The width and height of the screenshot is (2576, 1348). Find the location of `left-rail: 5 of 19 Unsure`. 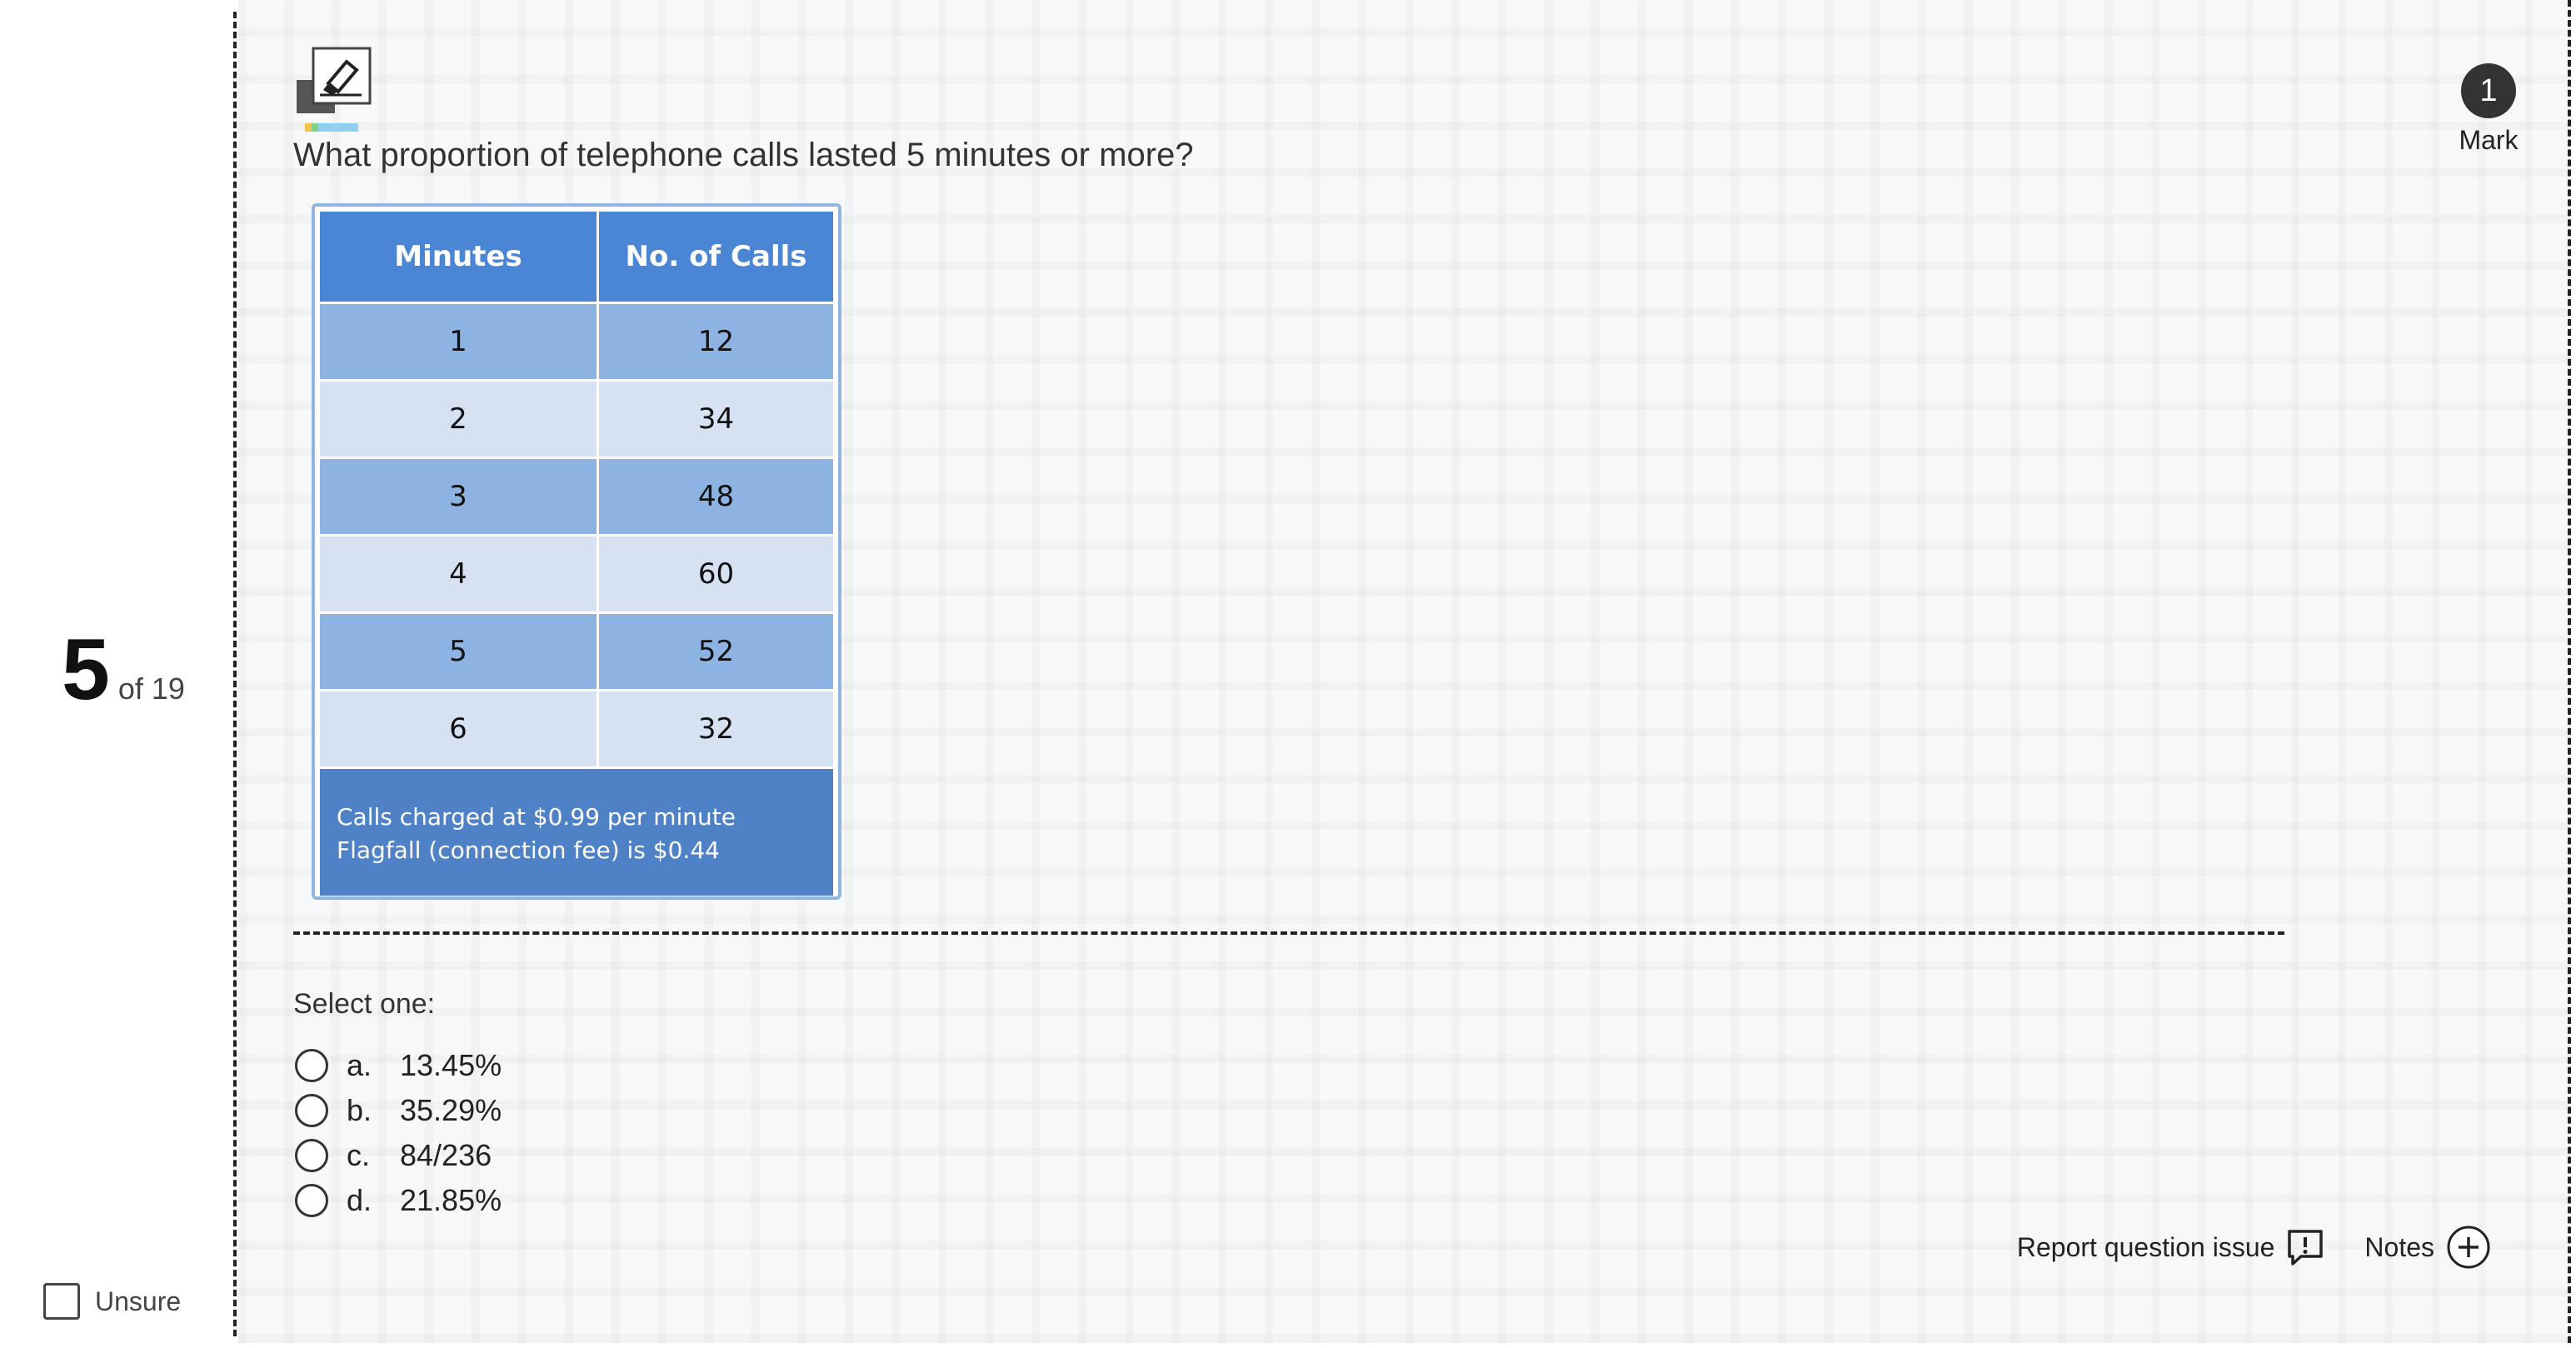

left-rail: 5 of 19 Unsure is located at coordinates (117, 674).